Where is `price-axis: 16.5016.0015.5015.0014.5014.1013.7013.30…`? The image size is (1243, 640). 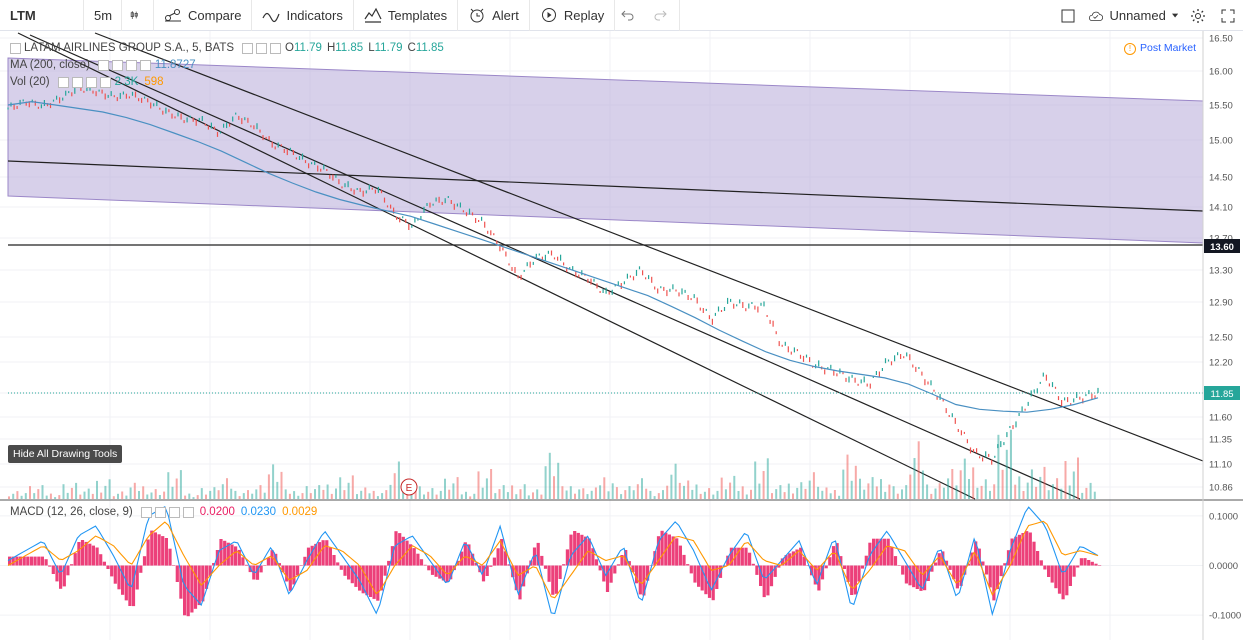 price-axis: 16.5016.0015.5015.0014.5014.1013.7013.30… is located at coordinates (1222, 264).